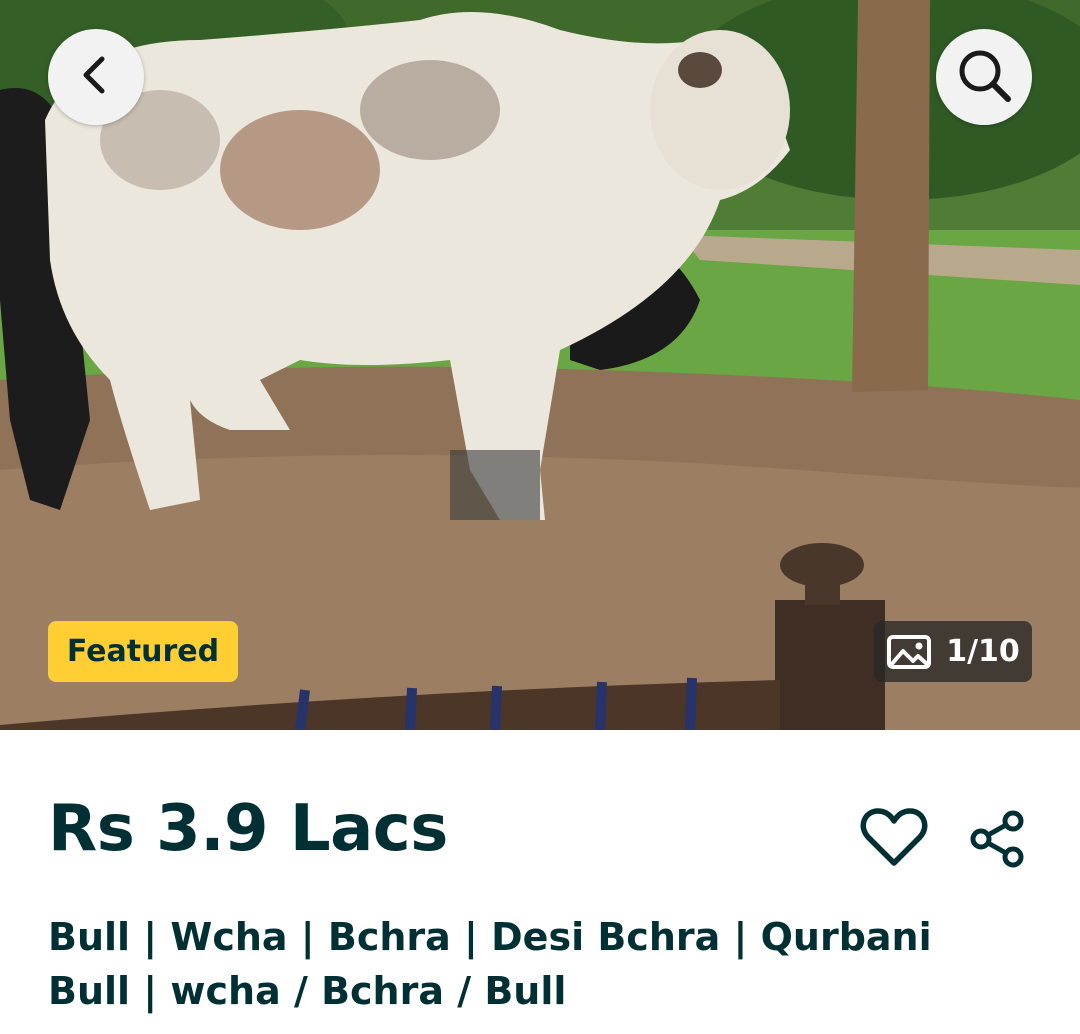 This screenshot has height=1034, width=1080. Describe the element at coordinates (143, 651) in the screenshot. I see `featured-badge: Featured` at that location.